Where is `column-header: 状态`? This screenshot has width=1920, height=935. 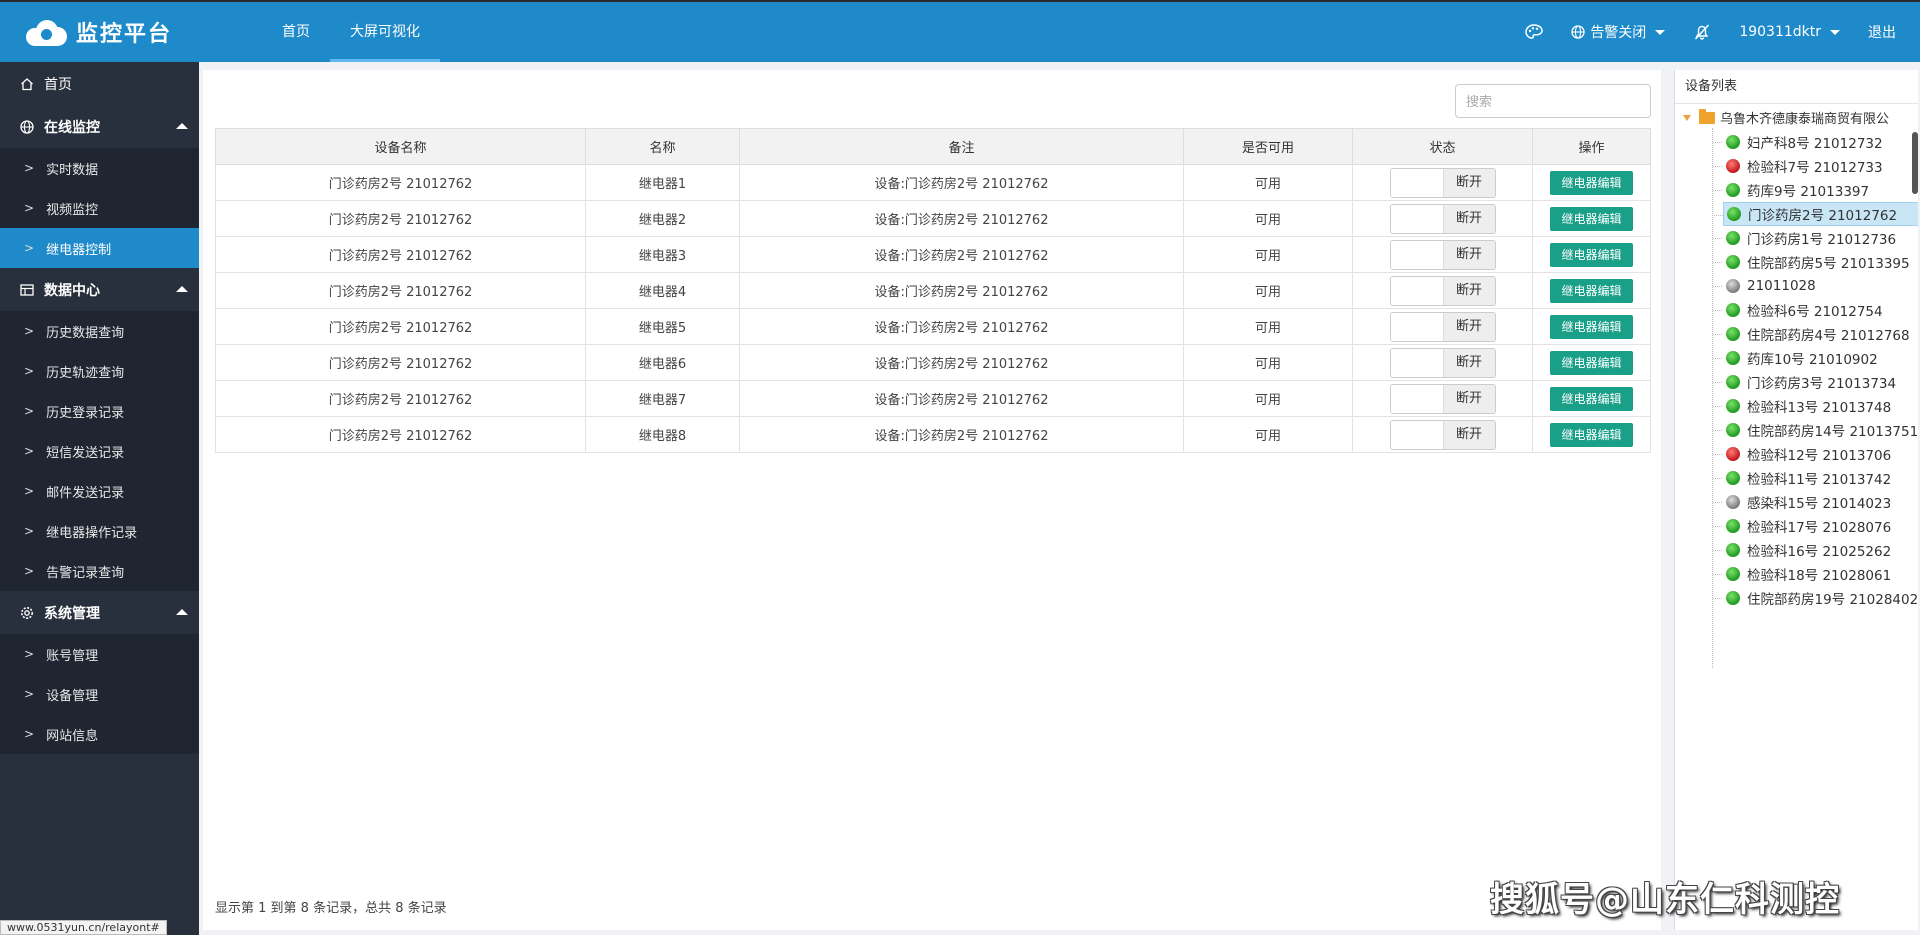
column-header: 状态 is located at coordinates (1442, 146).